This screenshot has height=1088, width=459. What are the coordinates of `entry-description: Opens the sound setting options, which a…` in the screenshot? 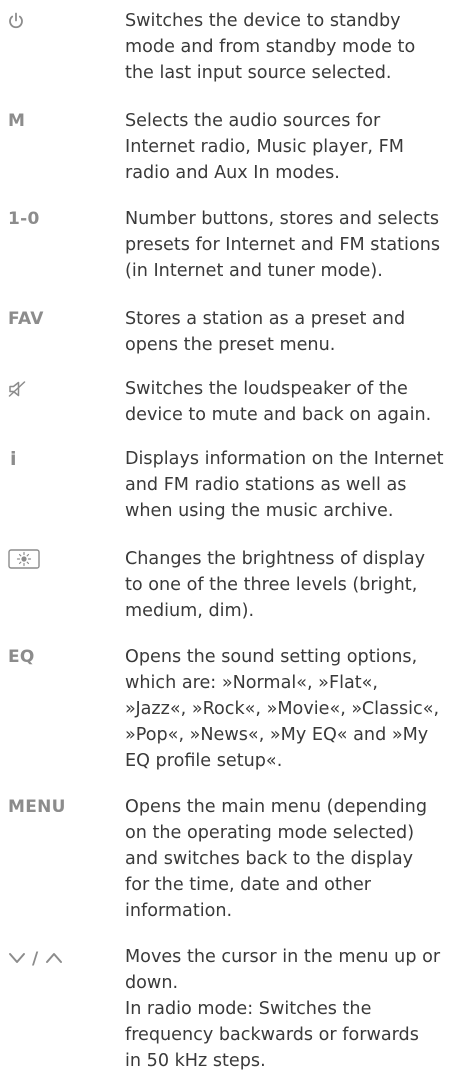 It's located at (282, 709).